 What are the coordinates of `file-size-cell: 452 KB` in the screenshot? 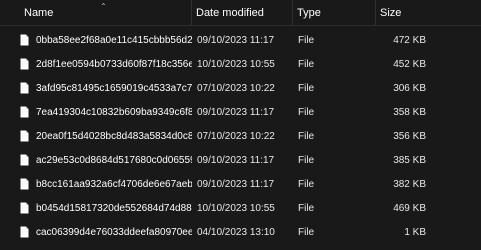 It's located at (426, 64).